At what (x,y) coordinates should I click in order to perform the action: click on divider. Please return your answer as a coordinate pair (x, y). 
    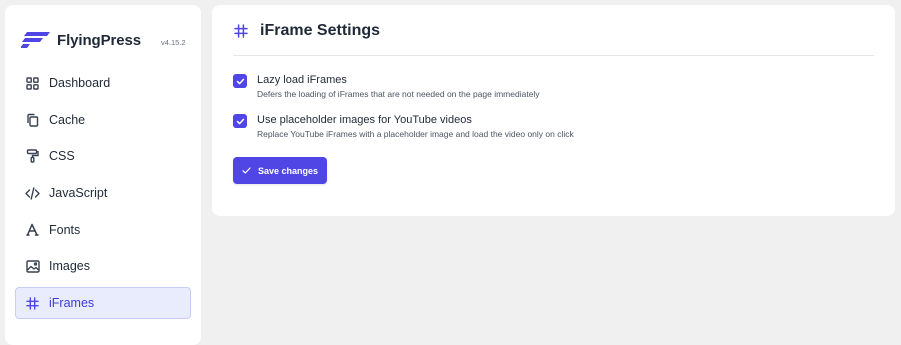
    Looking at the image, I should click on (553, 55).